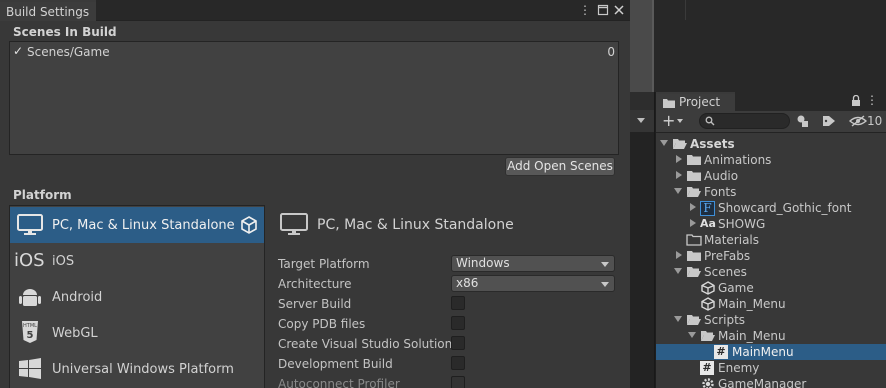  Describe the element at coordinates (763, 352) in the screenshot. I see `tree-label: MainMenu` at that location.